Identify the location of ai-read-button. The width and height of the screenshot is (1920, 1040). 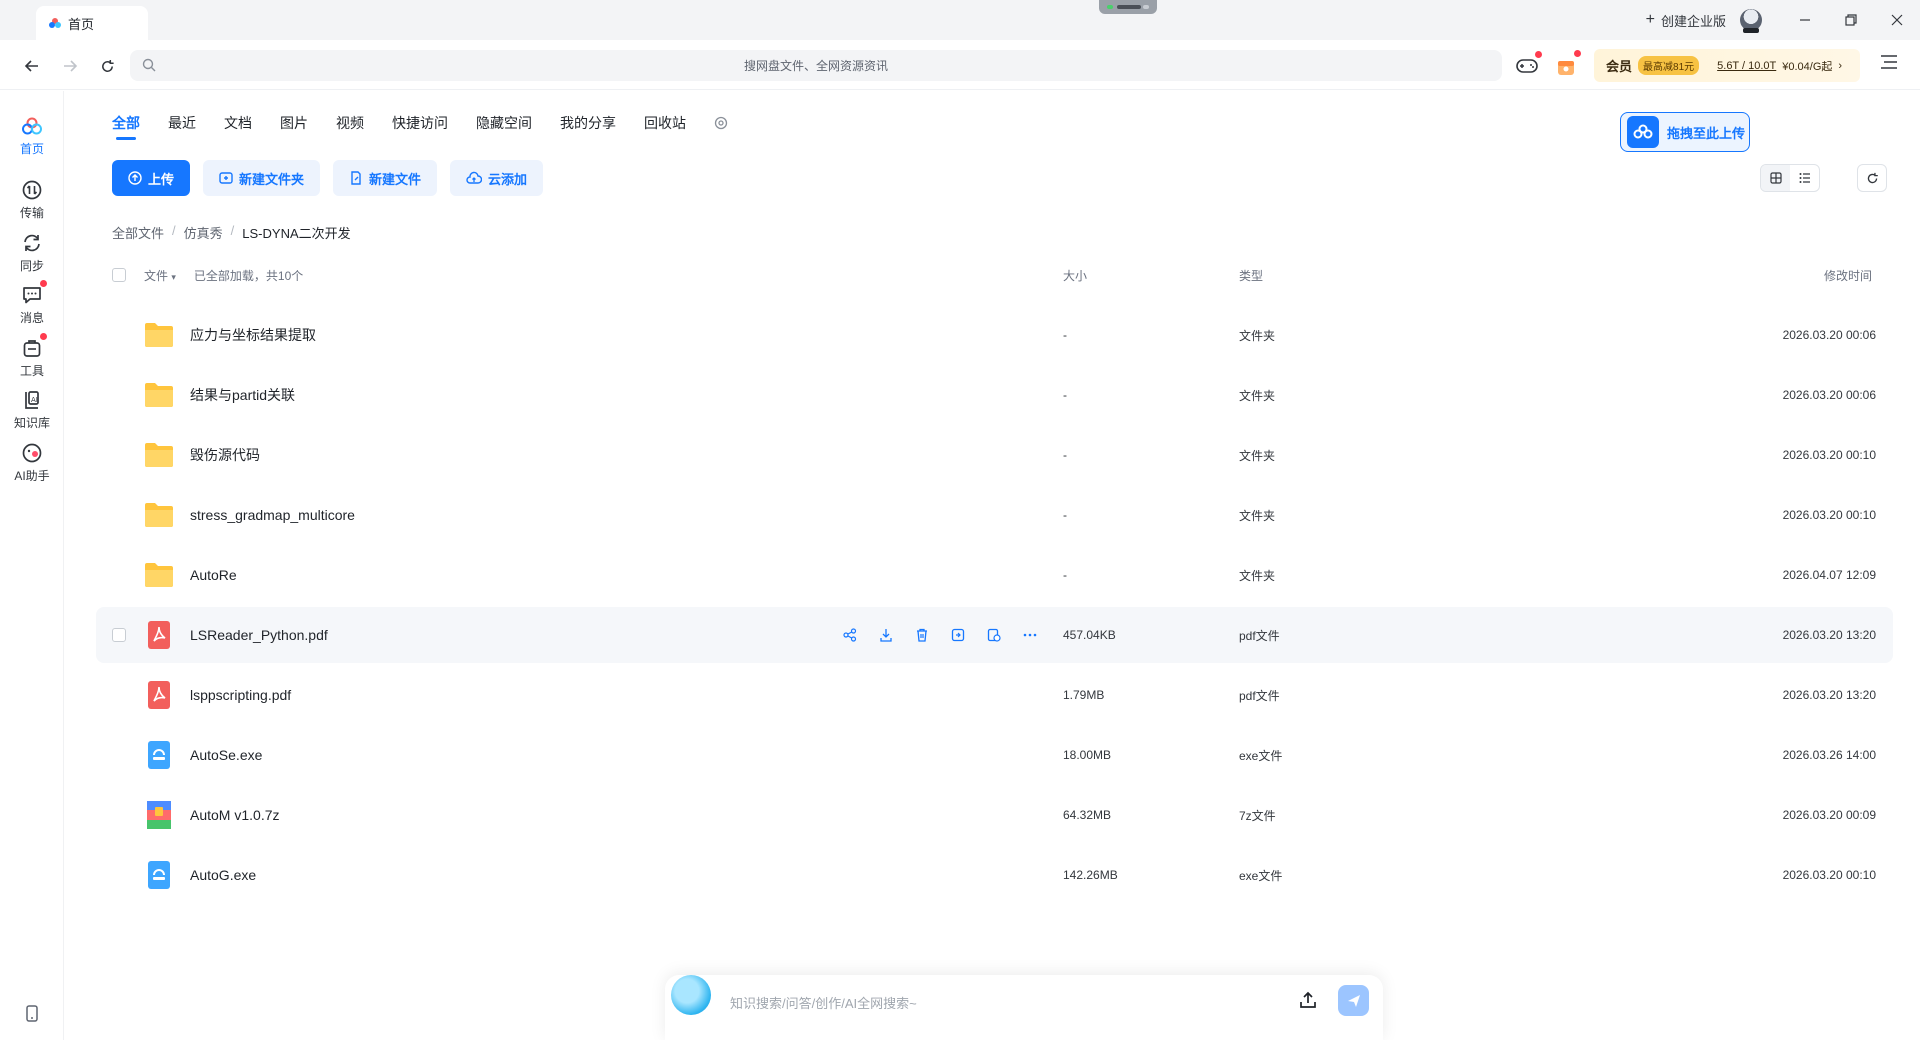
(994, 635).